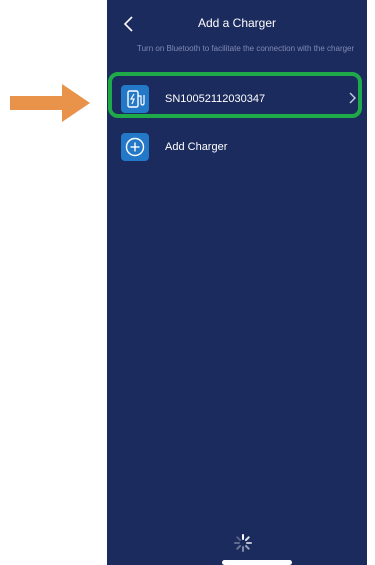 The width and height of the screenshot is (375, 565). What do you see at coordinates (237, 148) in the screenshot?
I see `add-charger-button: Add Charger` at bounding box center [237, 148].